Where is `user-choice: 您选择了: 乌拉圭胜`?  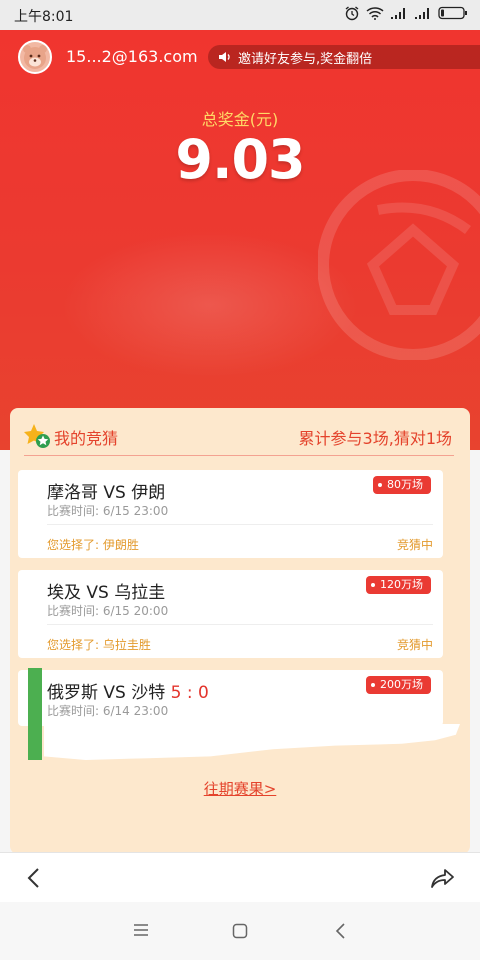 user-choice: 您选择了: 乌拉圭胜 is located at coordinates (99, 645).